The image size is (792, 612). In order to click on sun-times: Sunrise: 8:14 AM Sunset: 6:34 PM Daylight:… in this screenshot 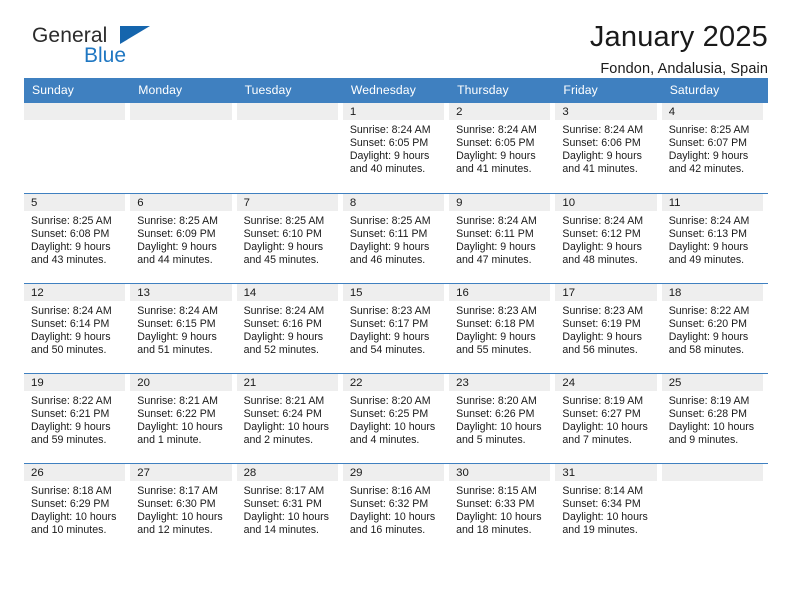, I will do `click(608, 509)`.